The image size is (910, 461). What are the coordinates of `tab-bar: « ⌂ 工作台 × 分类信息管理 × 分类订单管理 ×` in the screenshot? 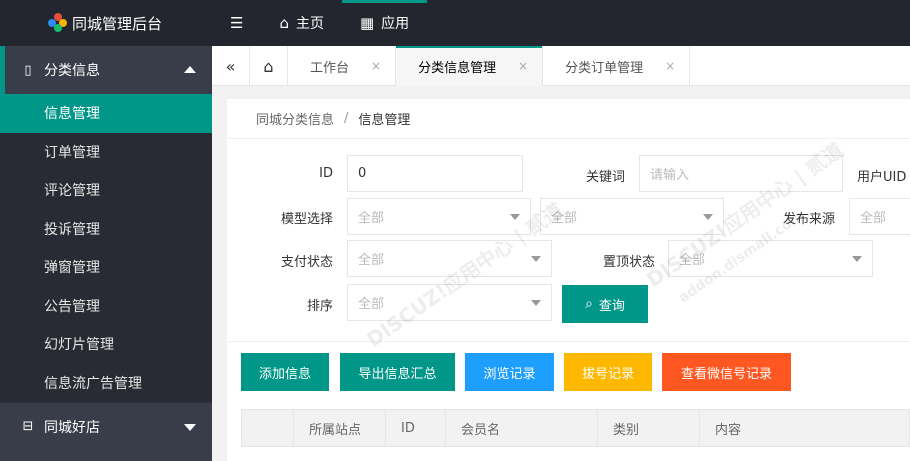 It's located at (561, 66).